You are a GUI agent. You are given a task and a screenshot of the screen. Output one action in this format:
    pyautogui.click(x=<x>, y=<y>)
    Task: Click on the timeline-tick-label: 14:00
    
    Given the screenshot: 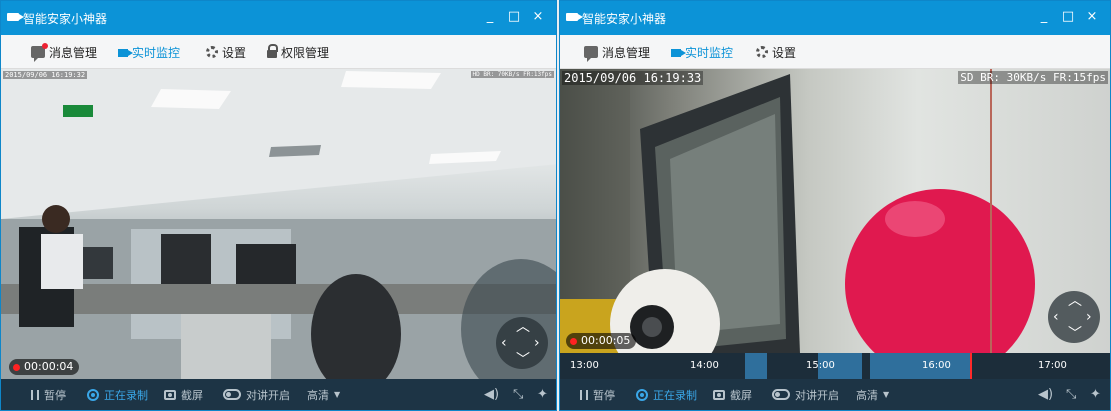 What is the action you would take?
    pyautogui.click(x=704, y=365)
    